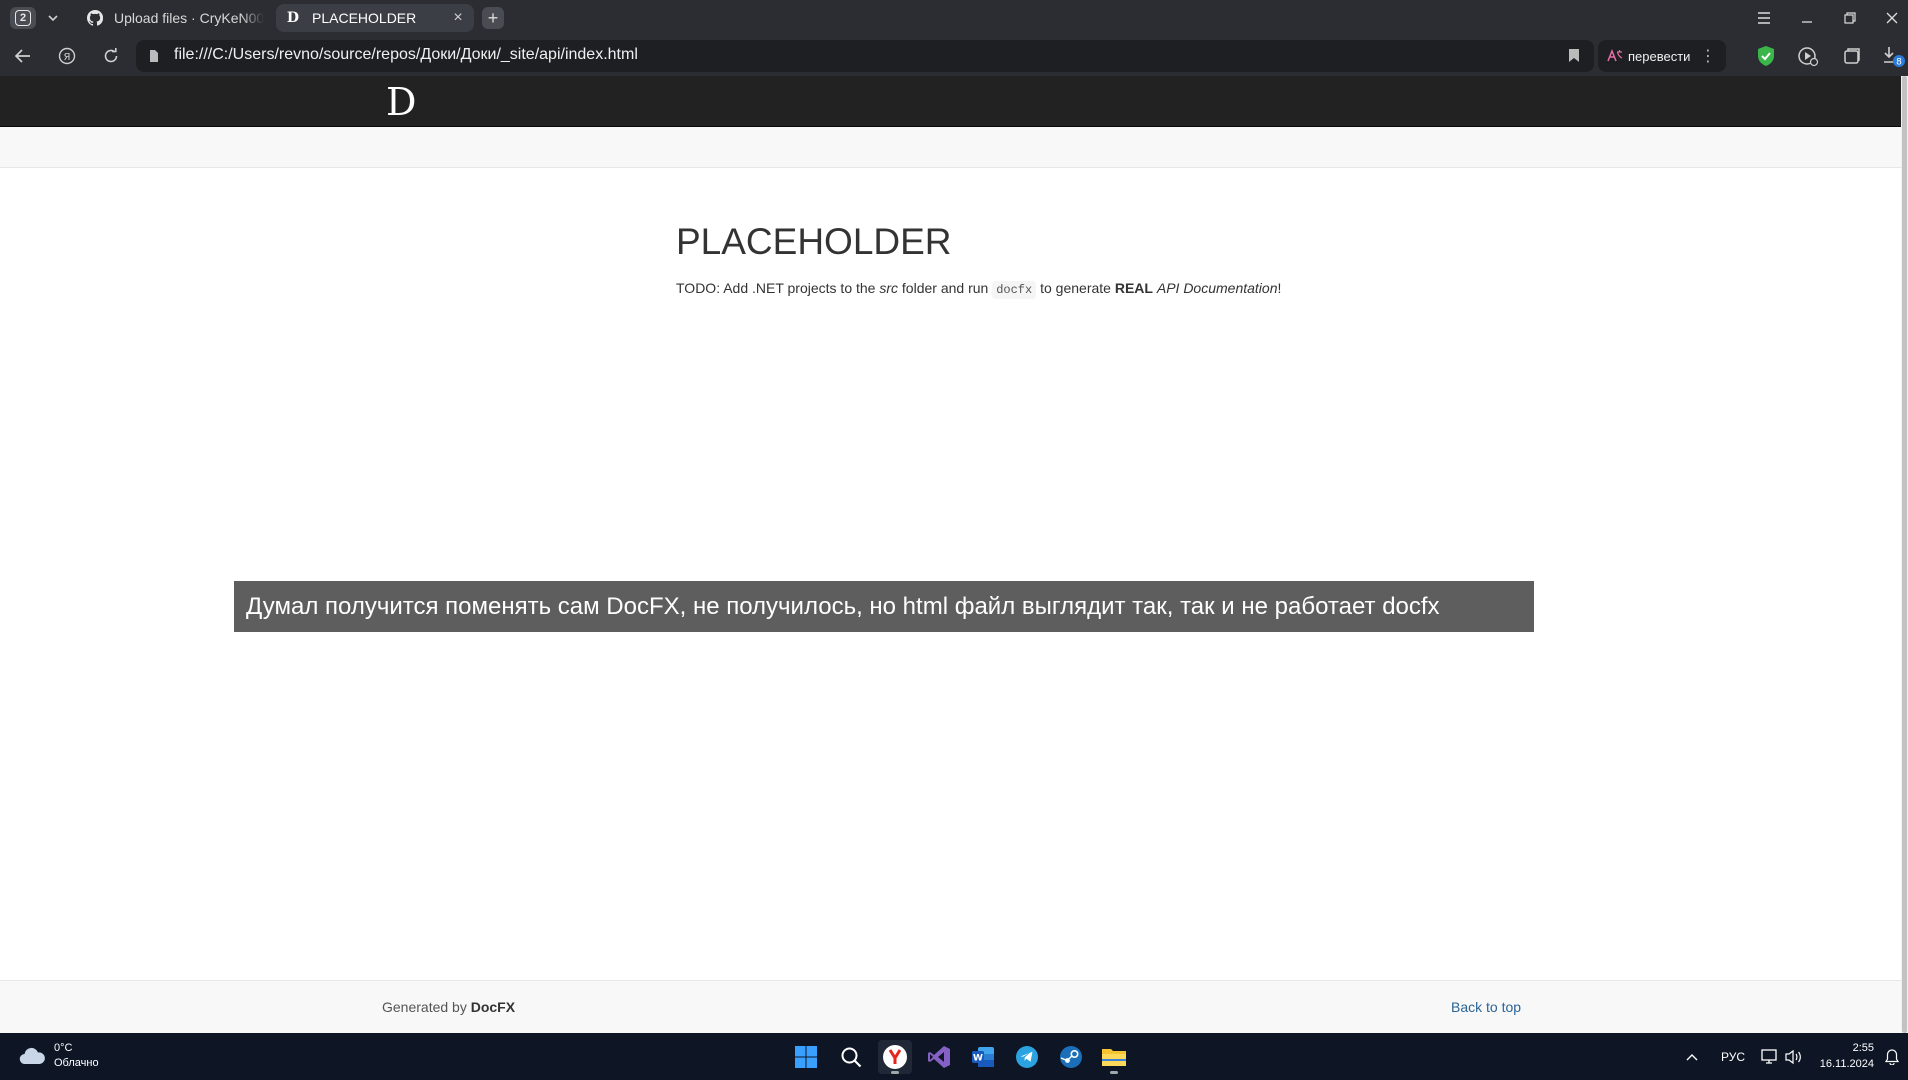 Image resolution: width=1908 pixels, height=1080 pixels. I want to click on yandex-browser-icon, so click(895, 1057).